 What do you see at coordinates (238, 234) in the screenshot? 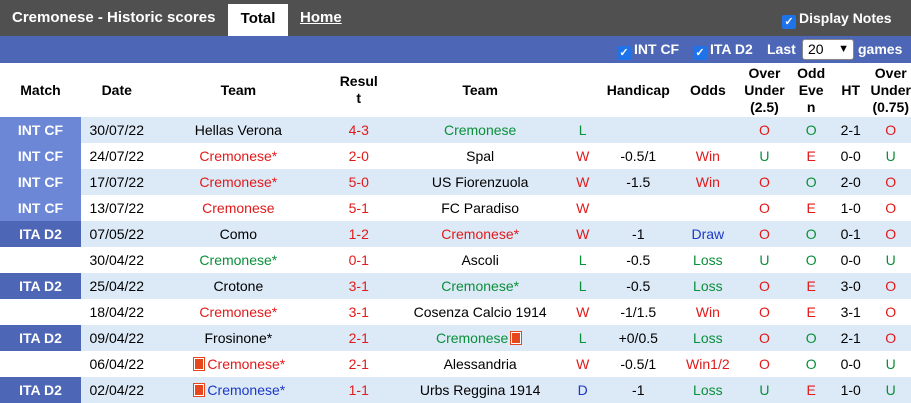
I see `cell-home-team: Como` at bounding box center [238, 234].